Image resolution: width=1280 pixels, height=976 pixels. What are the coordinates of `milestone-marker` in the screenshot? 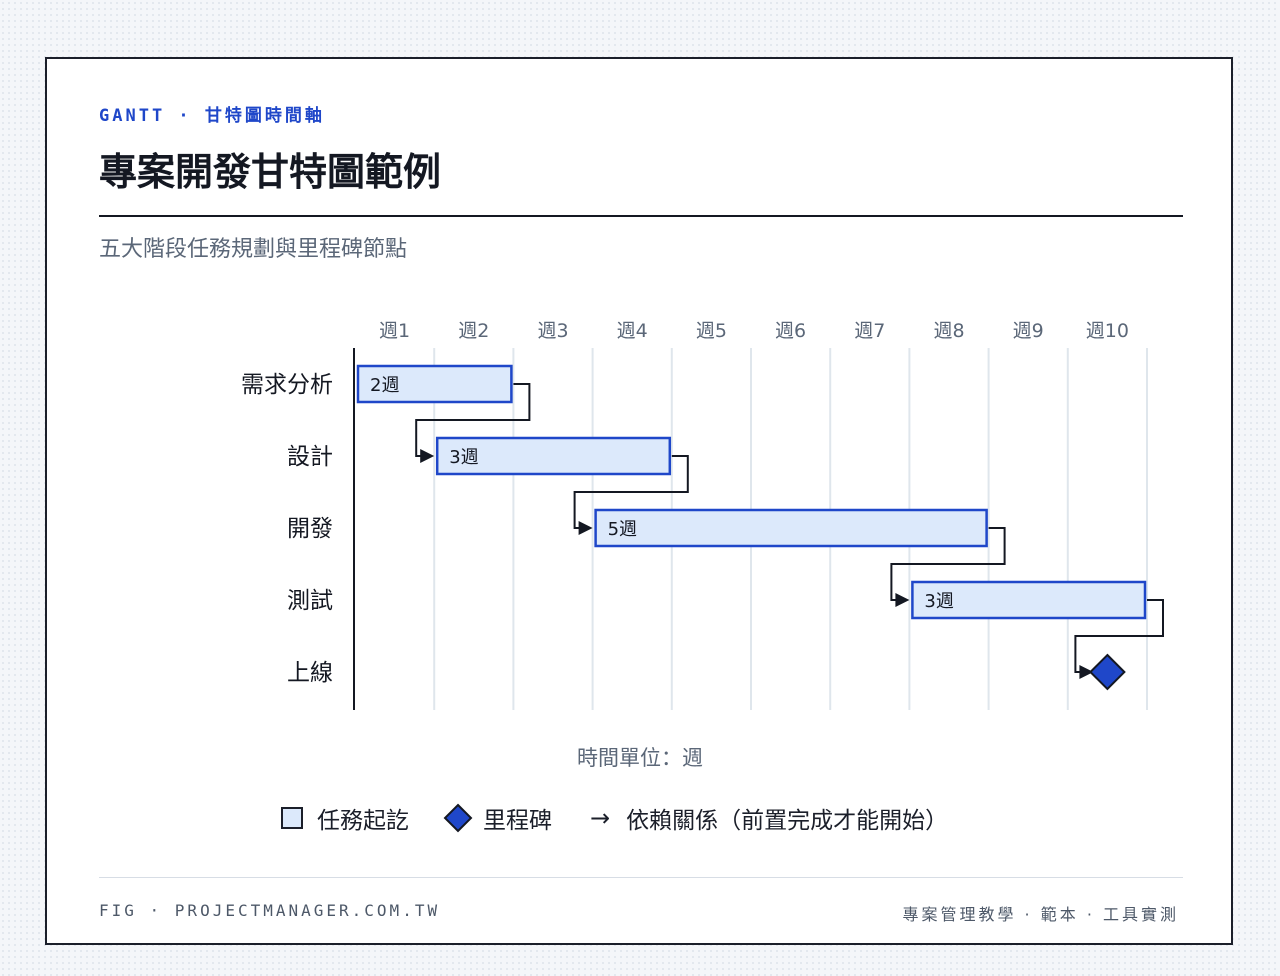 It's located at (1107, 672).